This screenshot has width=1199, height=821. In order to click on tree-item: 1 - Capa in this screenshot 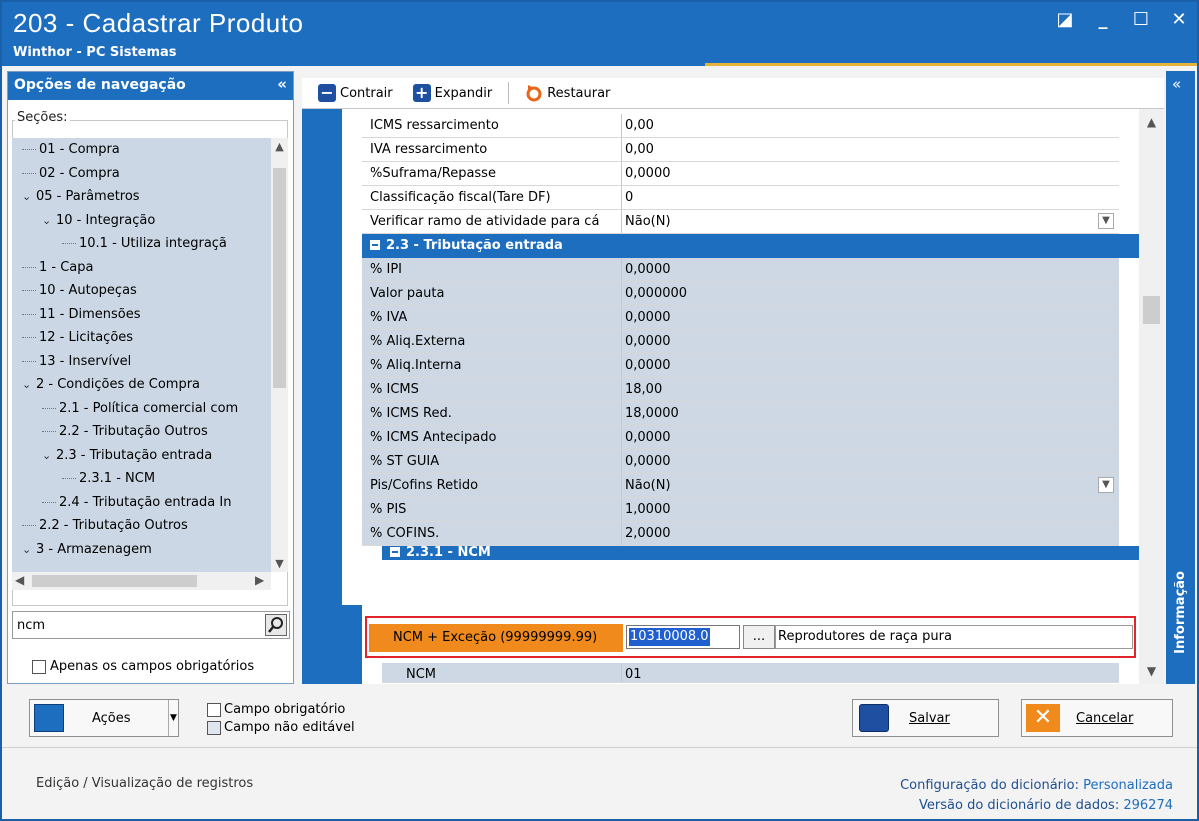, I will do `click(141, 268)`.